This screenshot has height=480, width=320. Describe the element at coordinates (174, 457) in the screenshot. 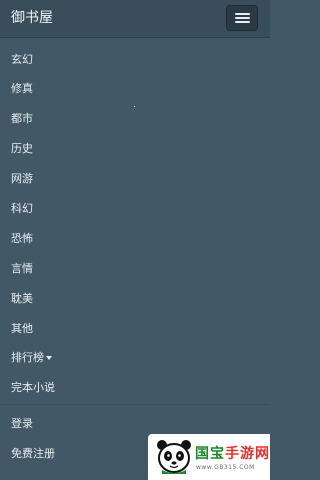

I see `panda-icon` at that location.